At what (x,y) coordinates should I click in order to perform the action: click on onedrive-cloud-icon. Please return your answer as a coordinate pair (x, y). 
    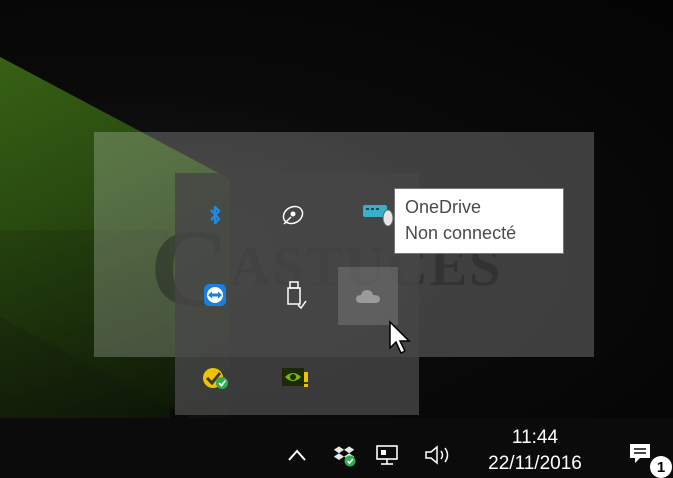
    Looking at the image, I should click on (368, 296).